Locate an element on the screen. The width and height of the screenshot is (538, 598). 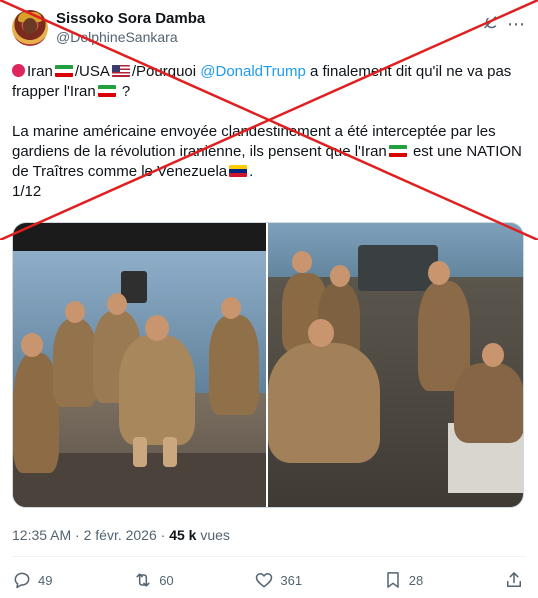
bookmark-count: 28 is located at coordinates (416, 580).